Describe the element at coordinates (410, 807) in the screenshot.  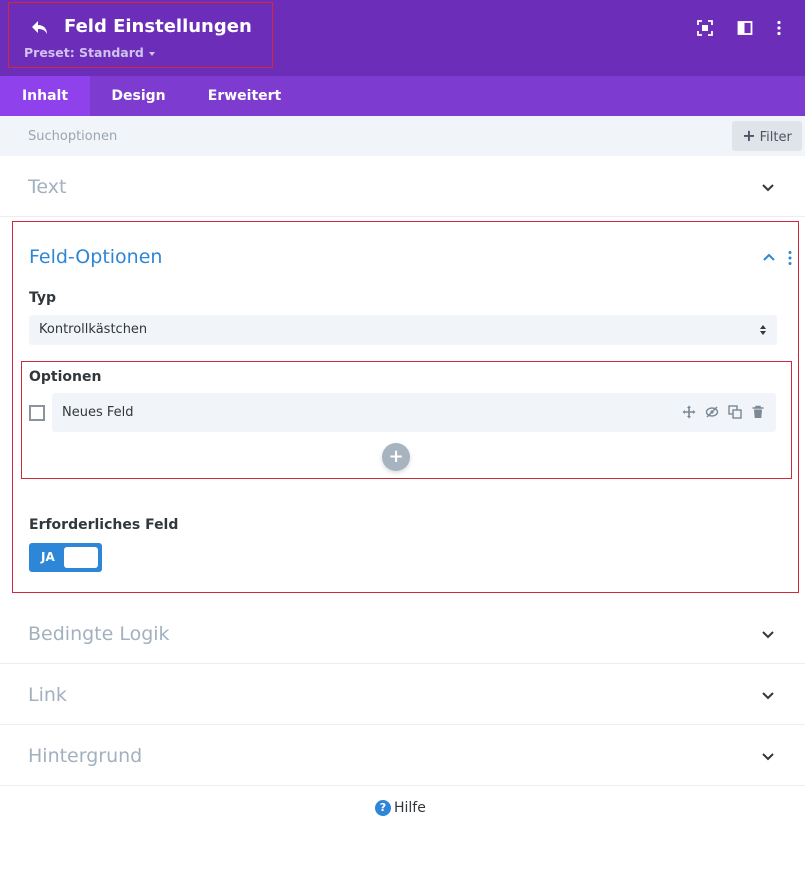
I see `help-label: Hilfe` at that location.